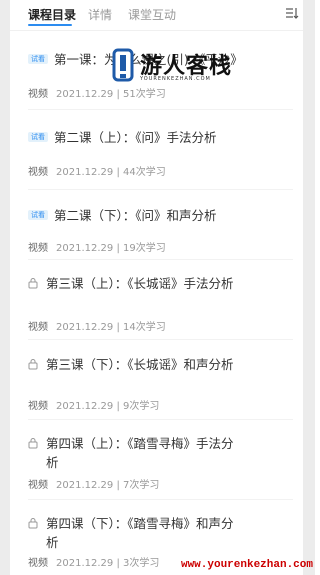  I want to click on lesson-views: 7次学习, so click(141, 485).